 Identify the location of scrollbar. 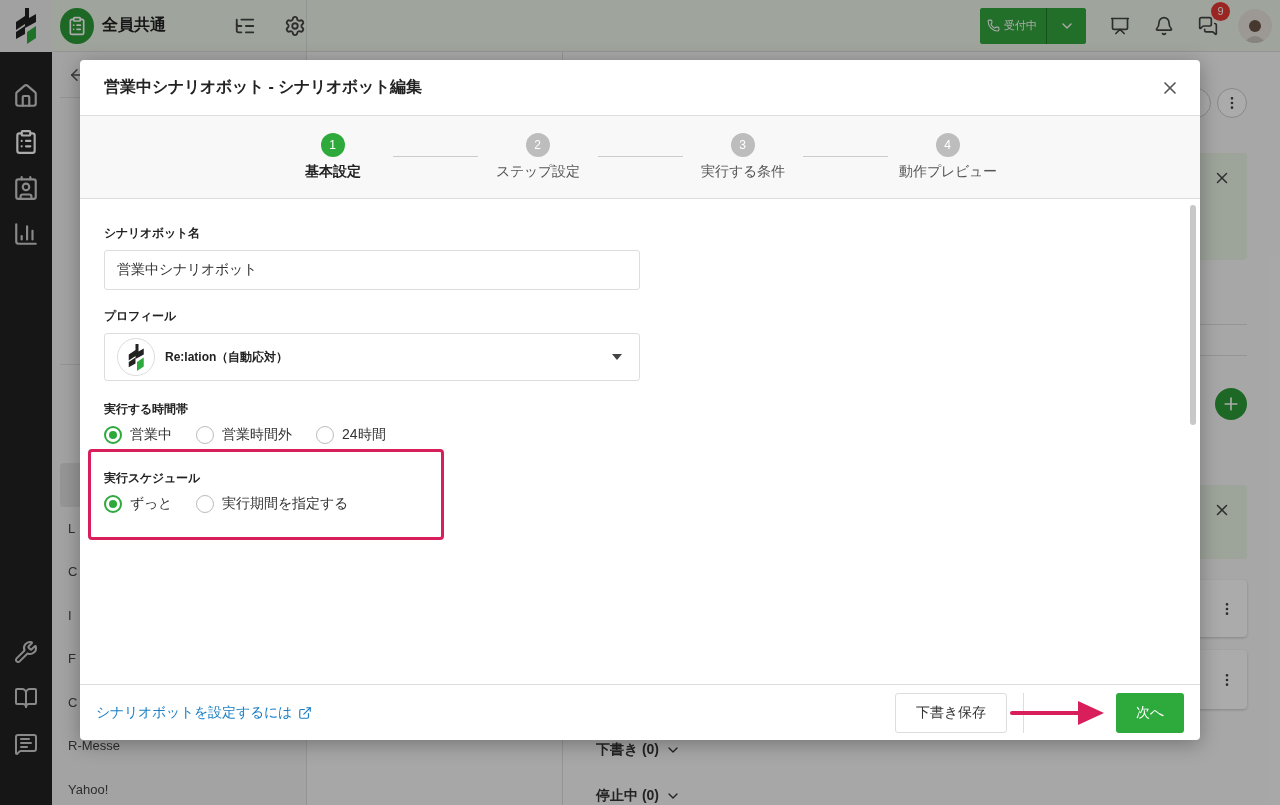
(1193, 315).